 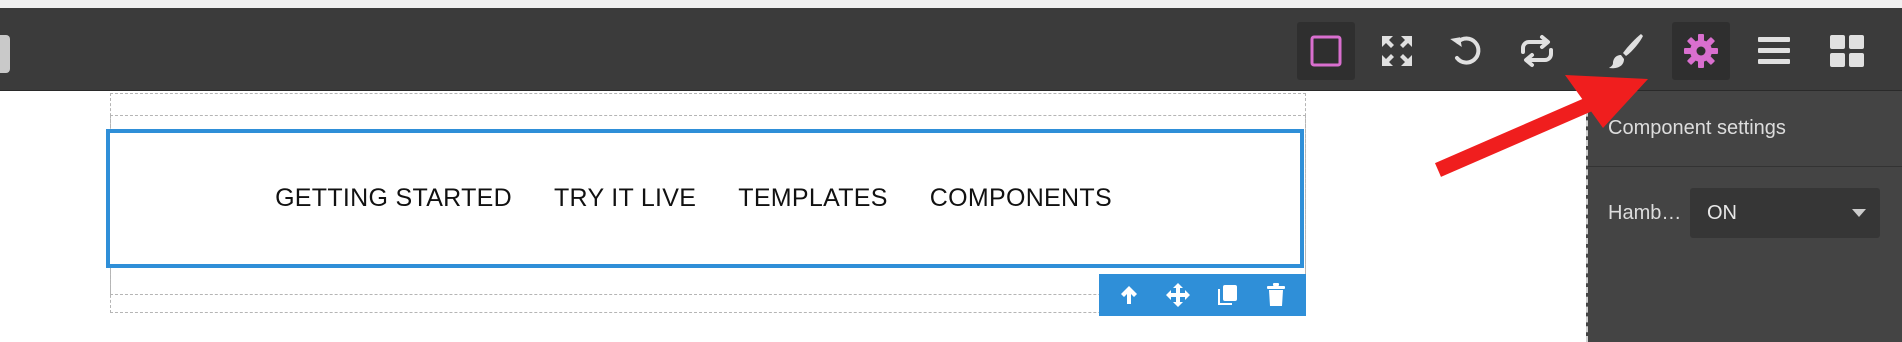 What do you see at coordinates (1859, 213) in the screenshot?
I see `caret-down-icon` at bounding box center [1859, 213].